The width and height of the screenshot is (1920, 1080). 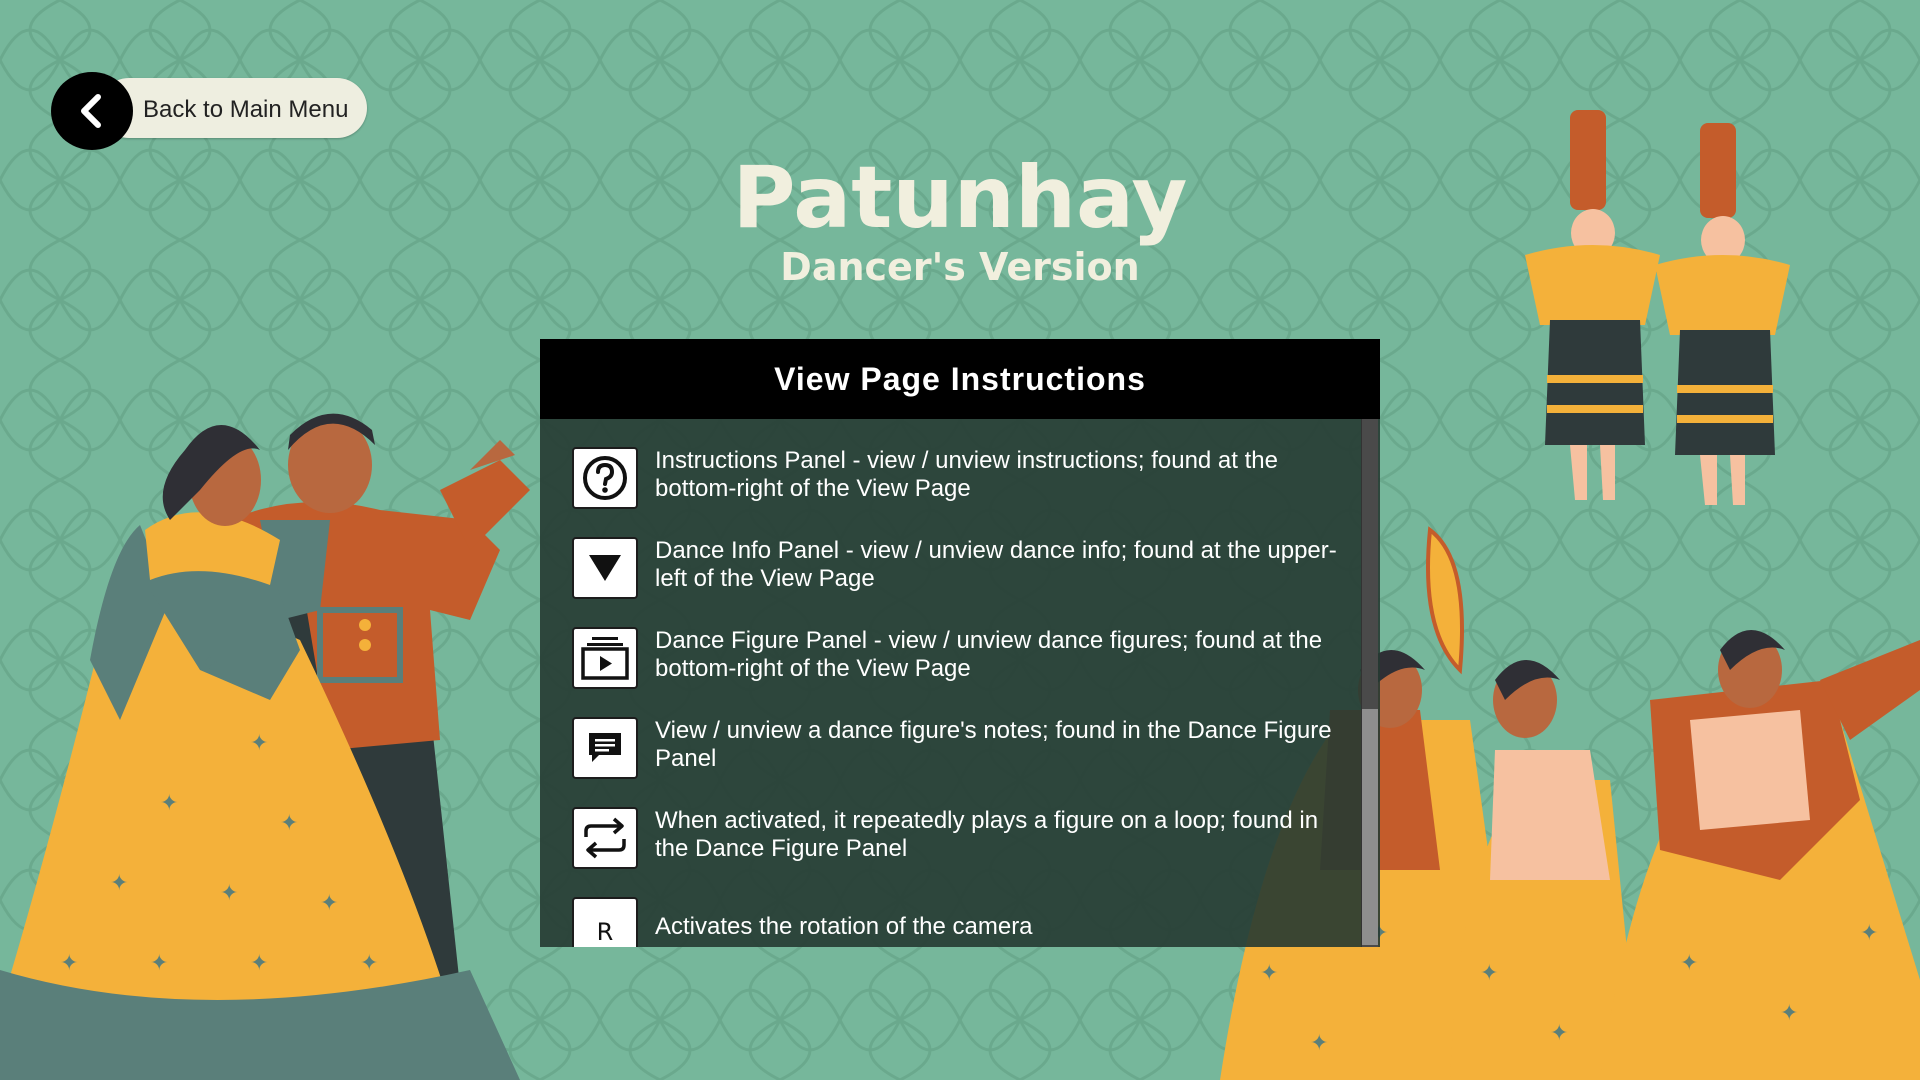 I want to click on question-circle-icon, so click(x=605, y=478).